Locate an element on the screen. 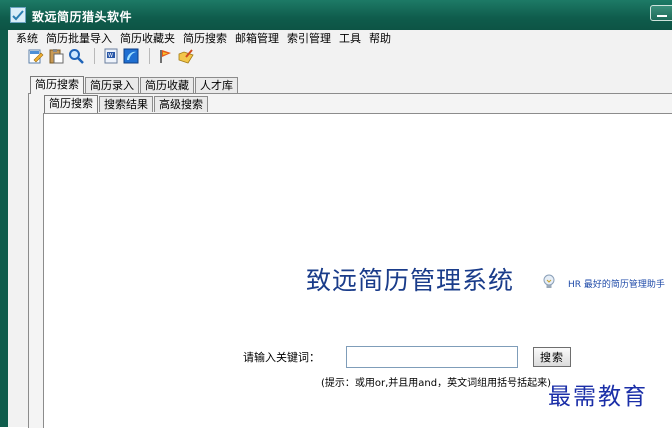 The height and width of the screenshot is (428, 672). tab-talent-pool: 人才库 is located at coordinates (216, 85).